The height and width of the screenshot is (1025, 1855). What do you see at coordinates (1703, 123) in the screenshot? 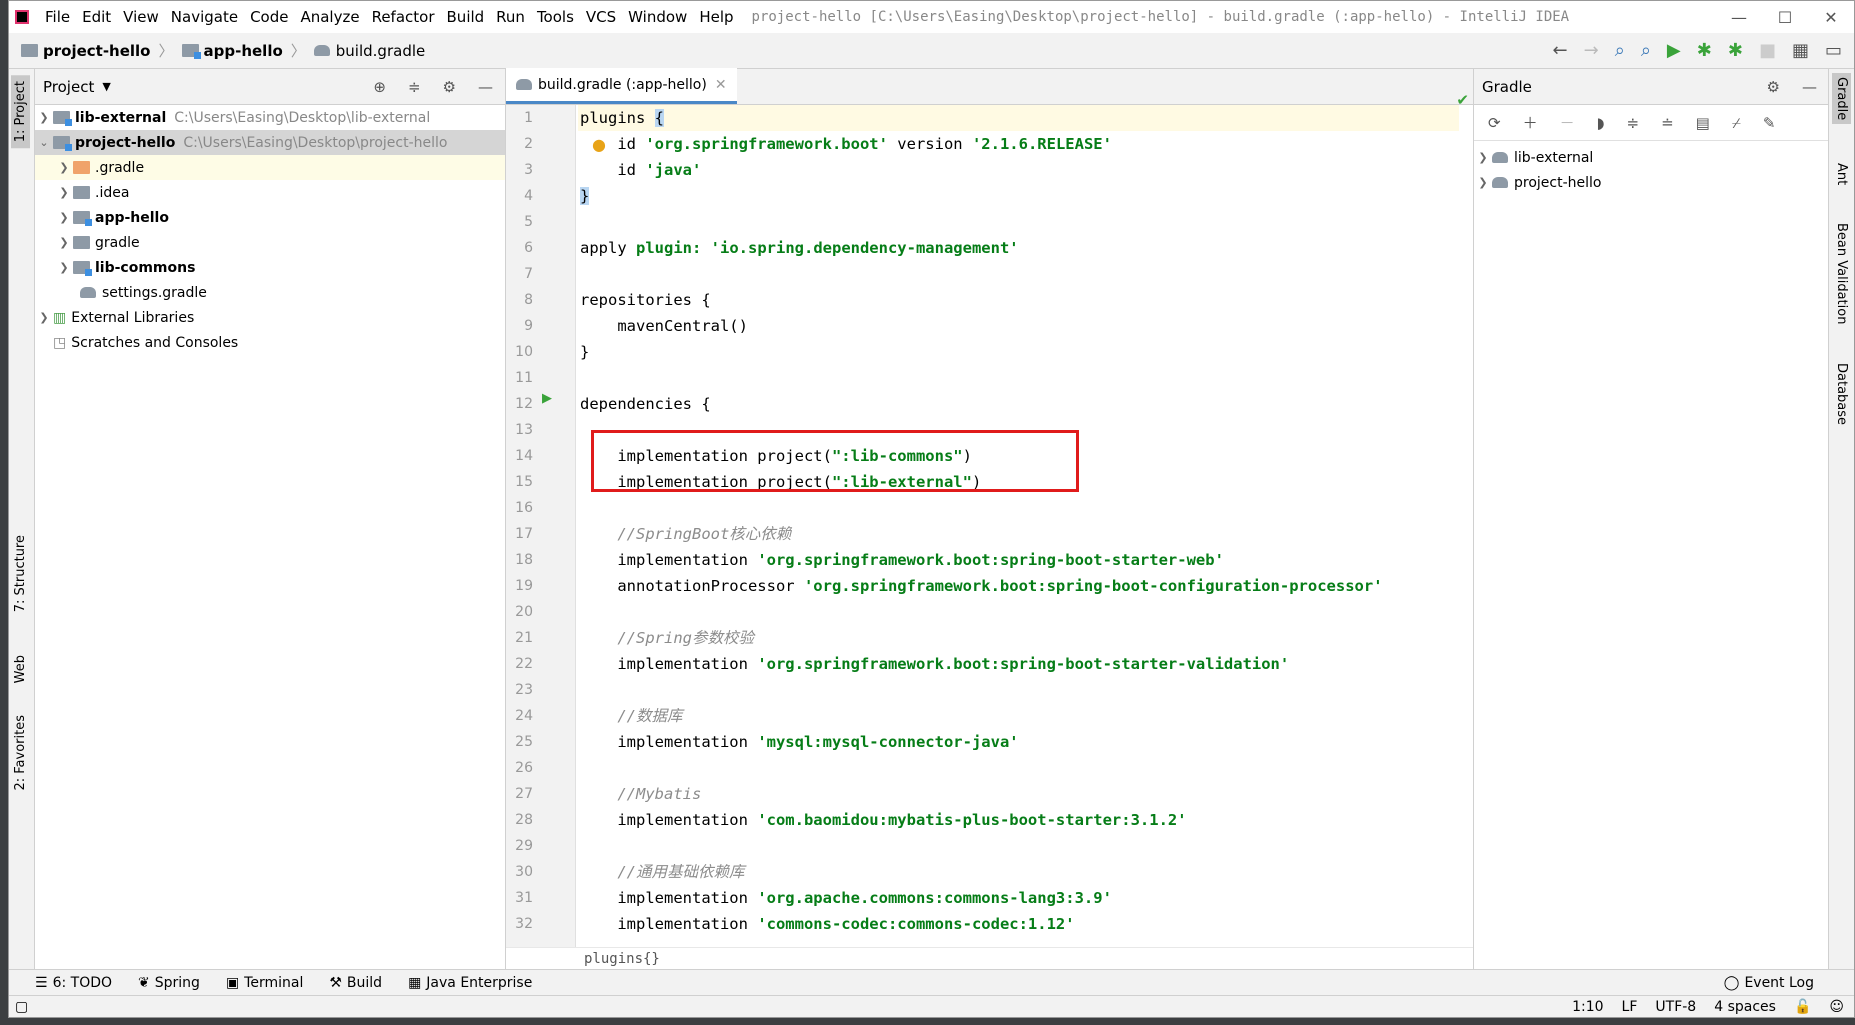
I see `group-modules-icon: ▤` at bounding box center [1703, 123].